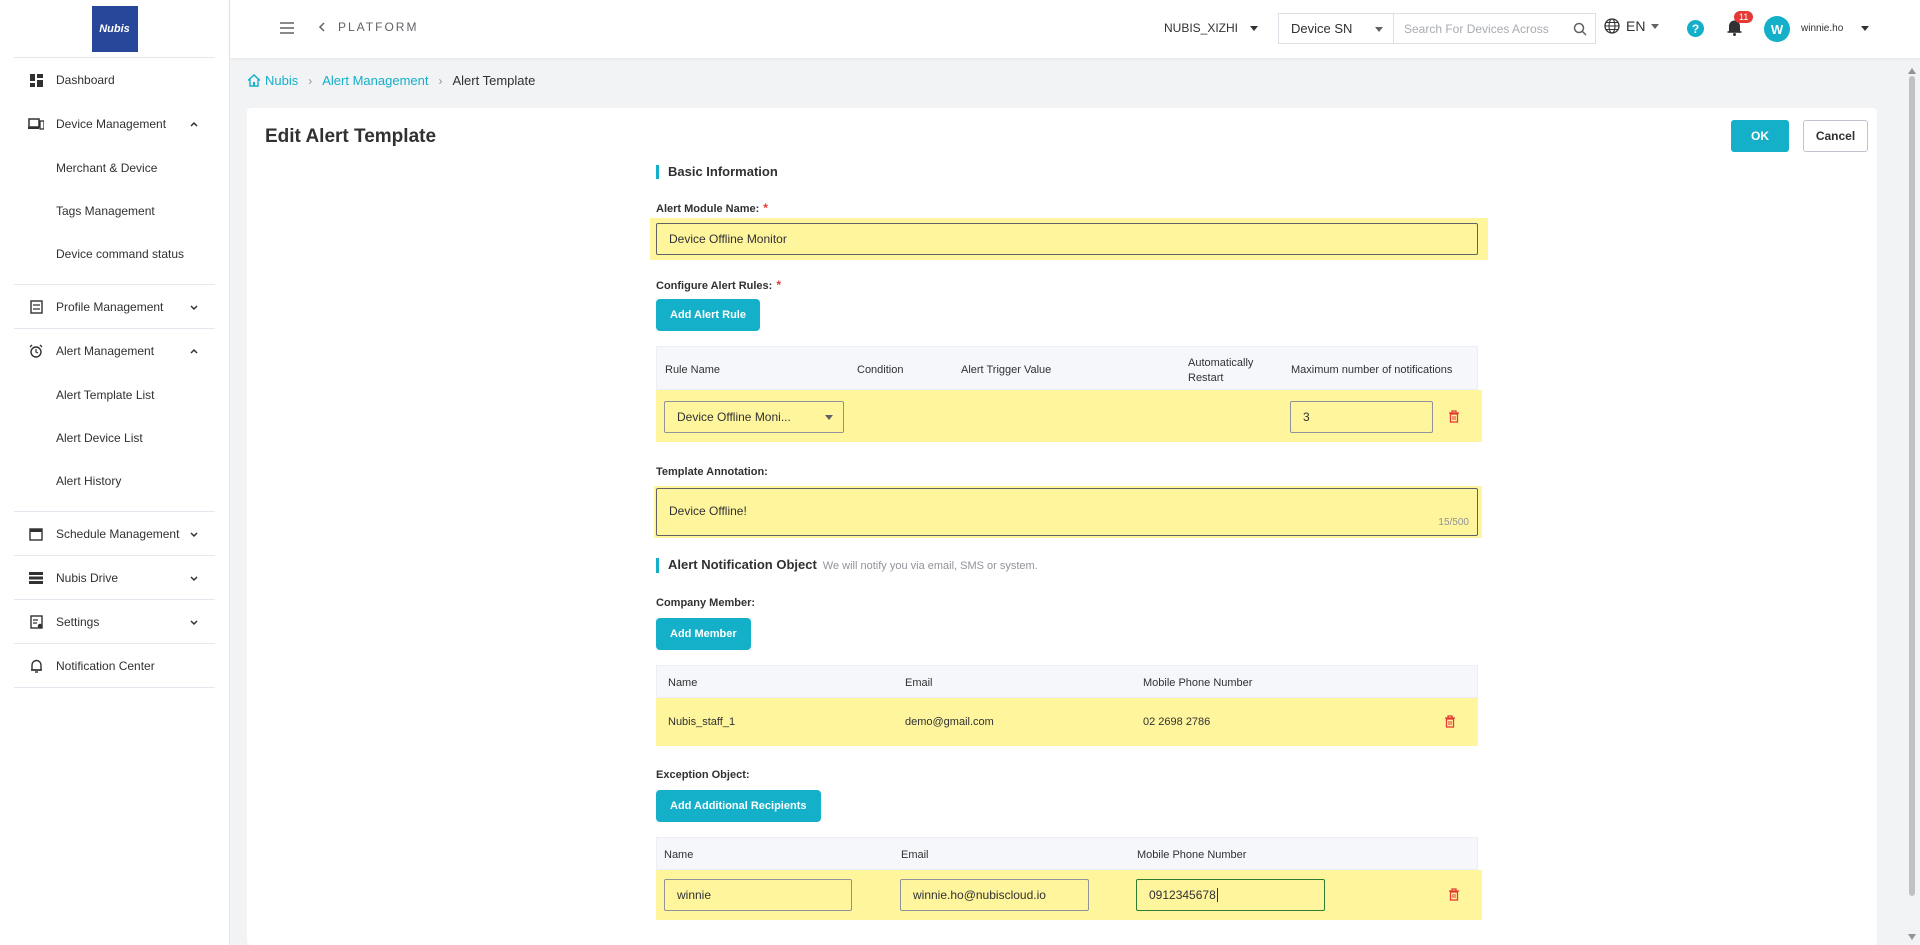  Describe the element at coordinates (693, 370) in the screenshot. I see `column-rule-name: Rule Name` at that location.